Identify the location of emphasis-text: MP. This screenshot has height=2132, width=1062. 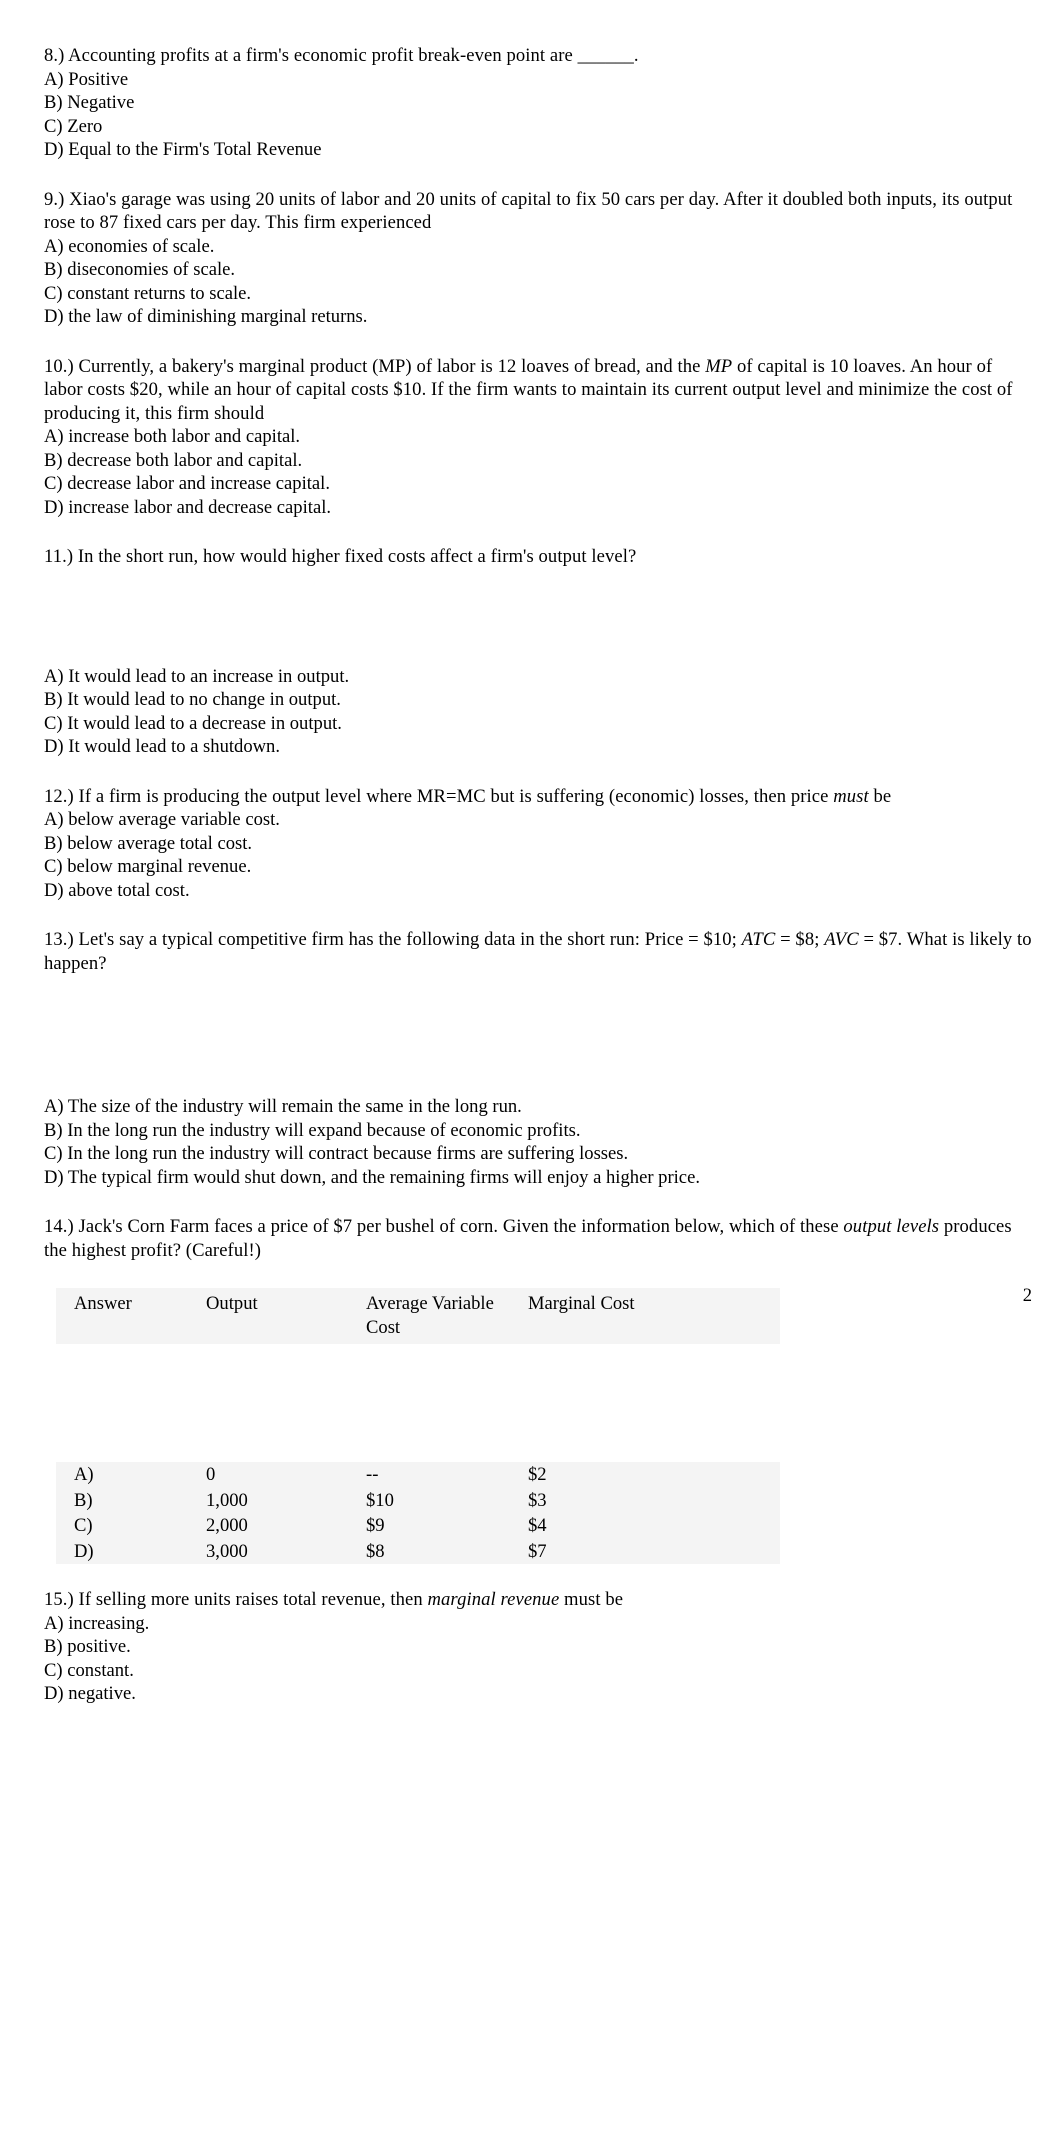
(719, 366).